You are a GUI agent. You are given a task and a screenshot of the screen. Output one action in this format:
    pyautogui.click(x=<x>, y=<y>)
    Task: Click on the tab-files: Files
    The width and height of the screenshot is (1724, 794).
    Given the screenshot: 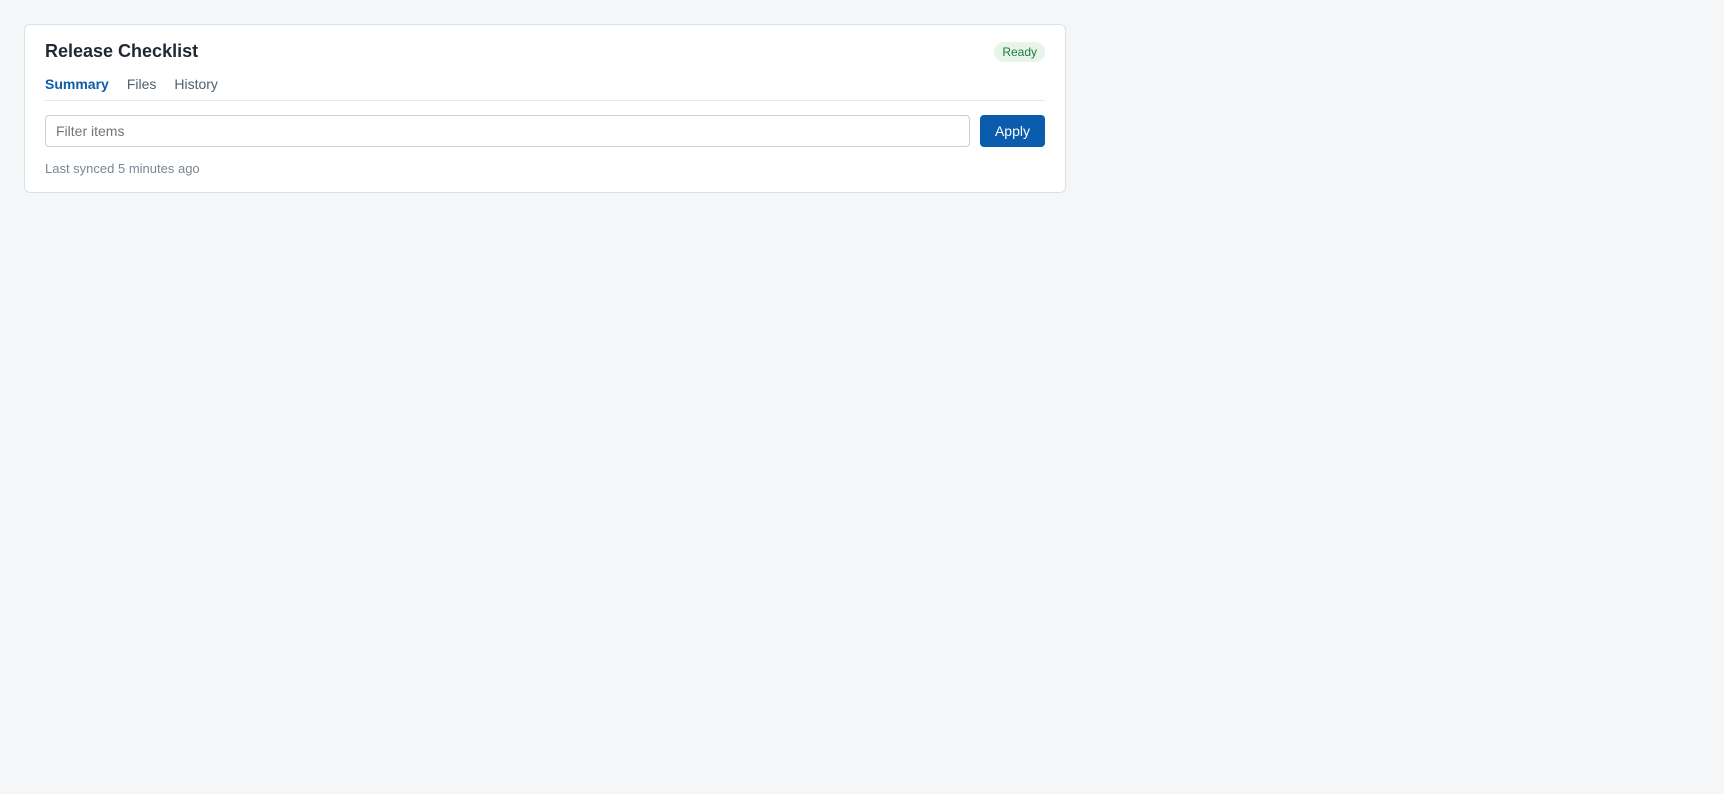 What is the action you would take?
    pyautogui.click(x=142, y=84)
    